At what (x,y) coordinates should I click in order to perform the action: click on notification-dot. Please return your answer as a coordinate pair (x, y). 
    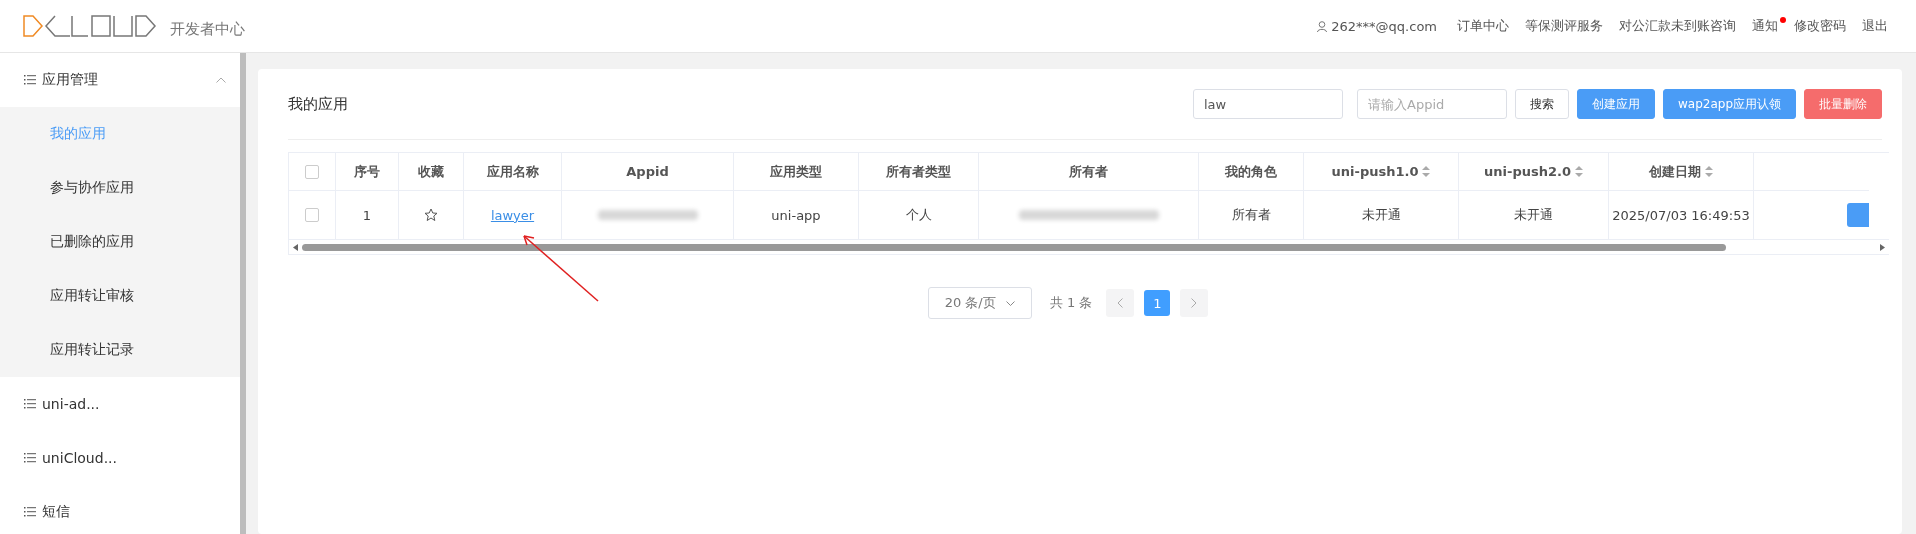
    Looking at the image, I should click on (1783, 20).